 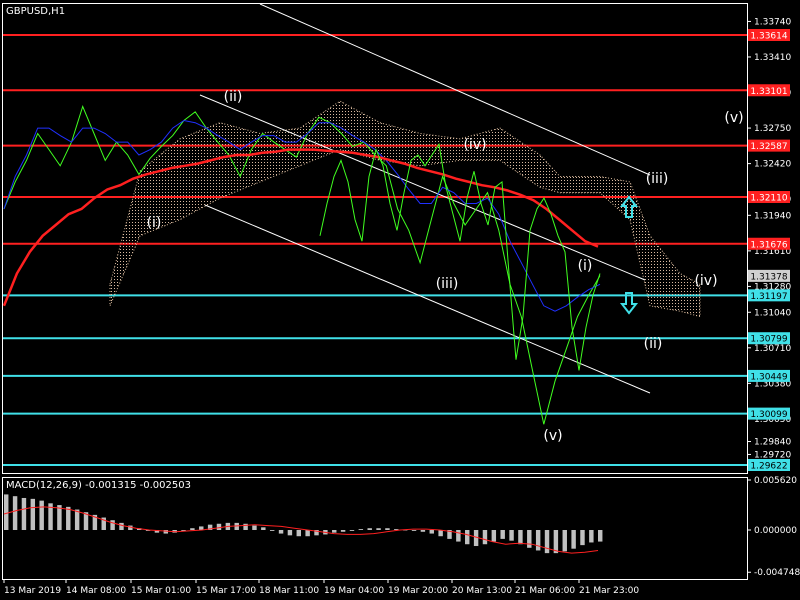 I want to click on macd-tick-label: 0.000000, so click(x=775, y=531).